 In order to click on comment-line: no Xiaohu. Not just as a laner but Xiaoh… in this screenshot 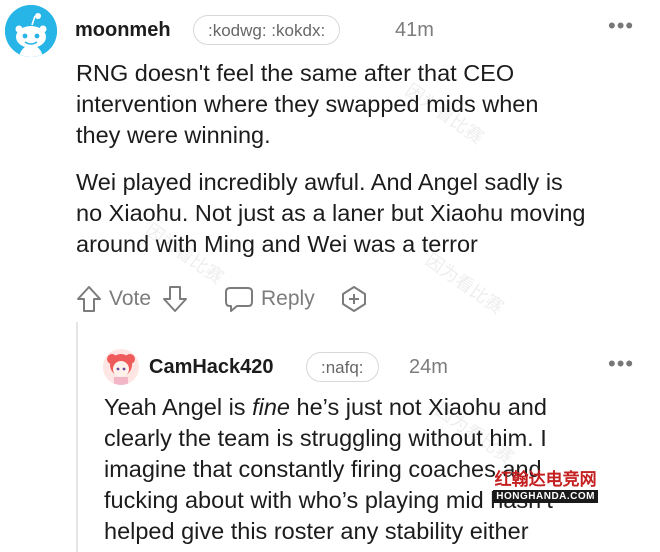, I will do `click(331, 213)`.